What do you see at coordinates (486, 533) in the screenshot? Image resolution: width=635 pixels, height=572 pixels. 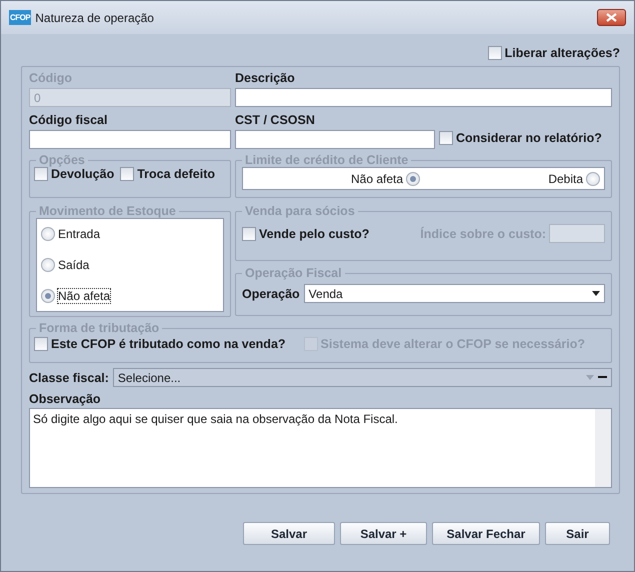 I see `action-button: Salvar Fechar` at bounding box center [486, 533].